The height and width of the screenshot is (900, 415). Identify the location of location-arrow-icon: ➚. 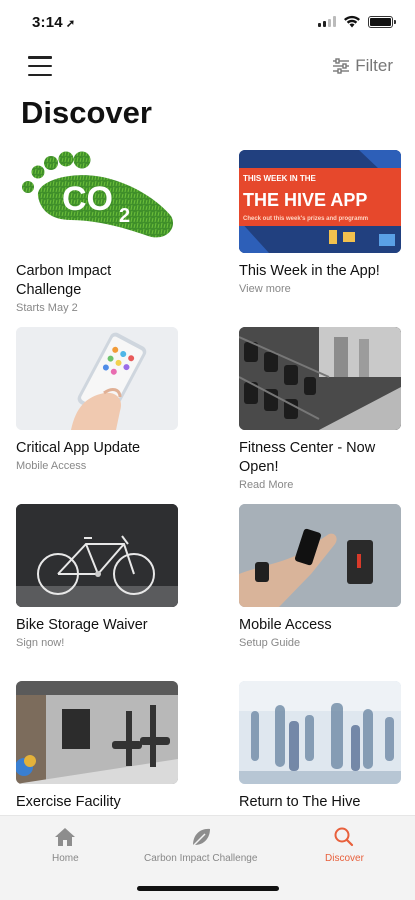
(70, 24).